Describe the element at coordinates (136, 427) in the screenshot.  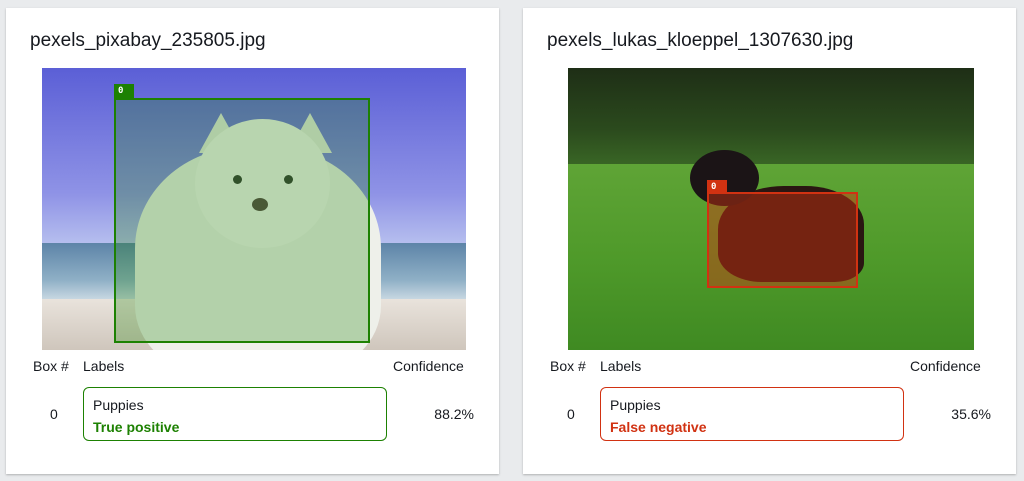
I see `label-status: True positive` at that location.